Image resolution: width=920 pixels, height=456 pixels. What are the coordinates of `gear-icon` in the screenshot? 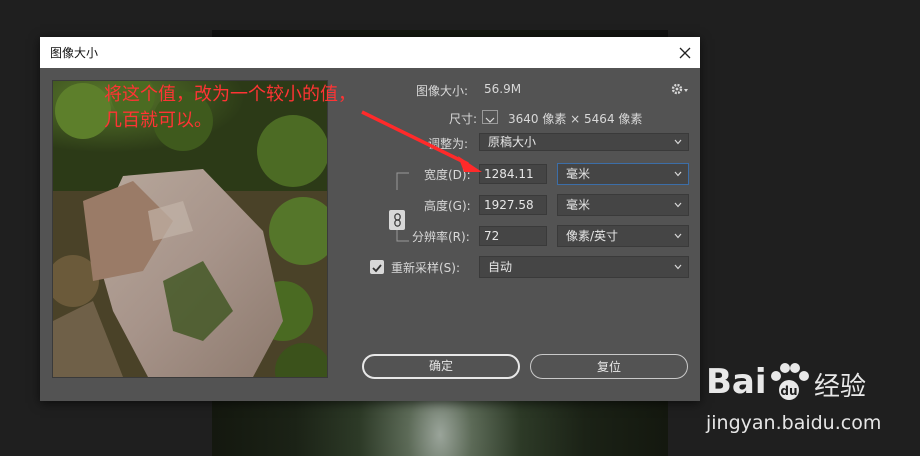 It's located at (680, 89).